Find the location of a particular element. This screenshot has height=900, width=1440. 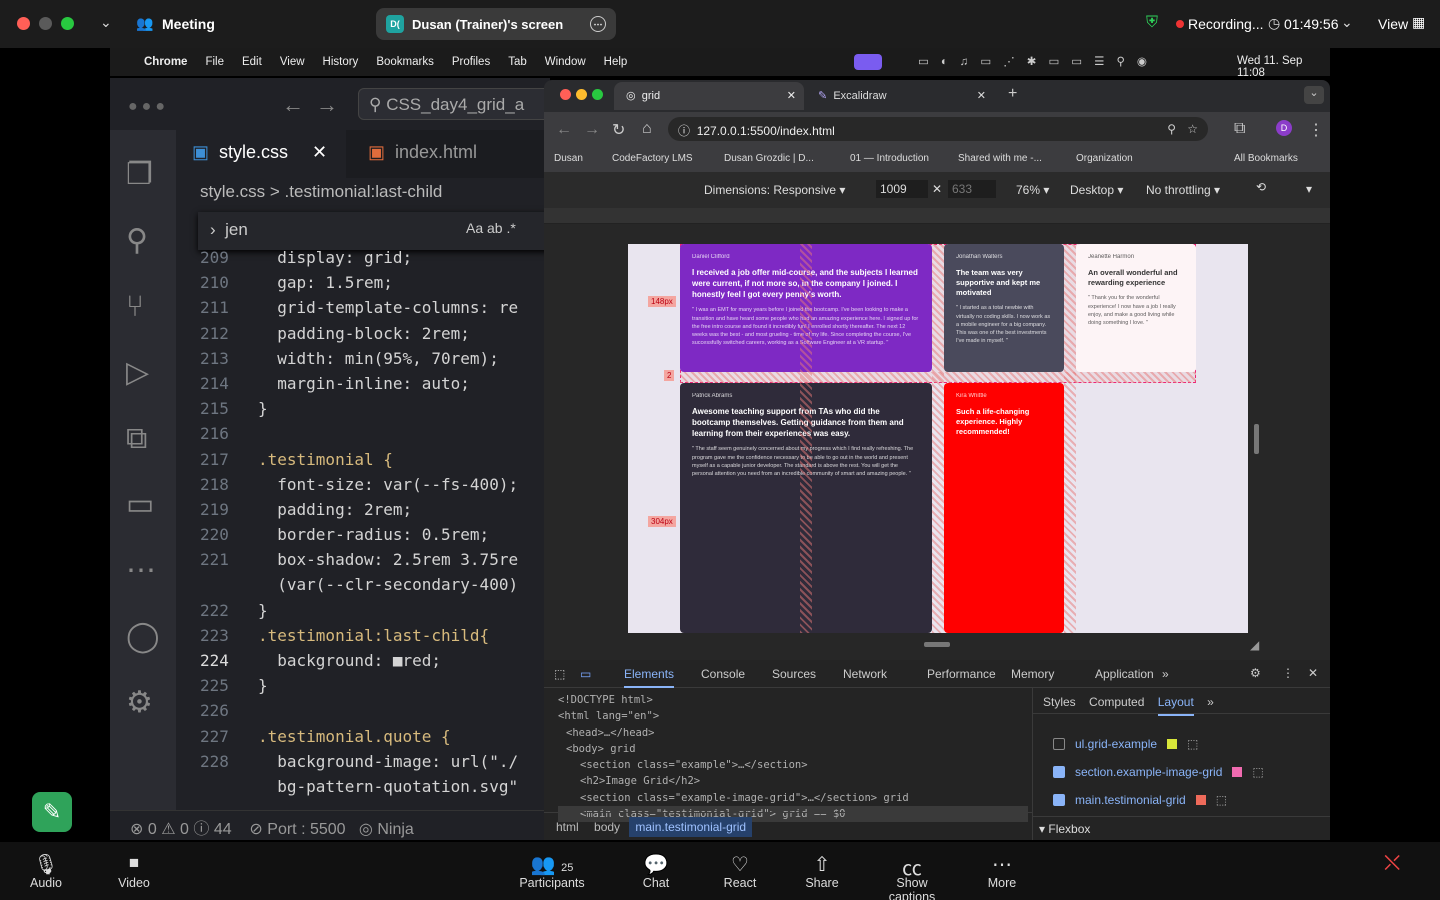

code-line: 226 is located at coordinates (375, 710).